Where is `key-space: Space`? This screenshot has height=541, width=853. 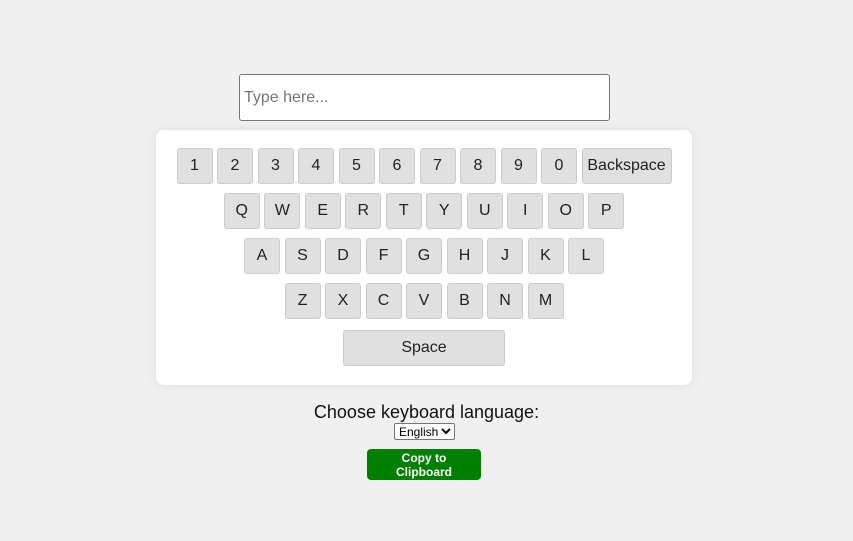 key-space: Space is located at coordinates (424, 348).